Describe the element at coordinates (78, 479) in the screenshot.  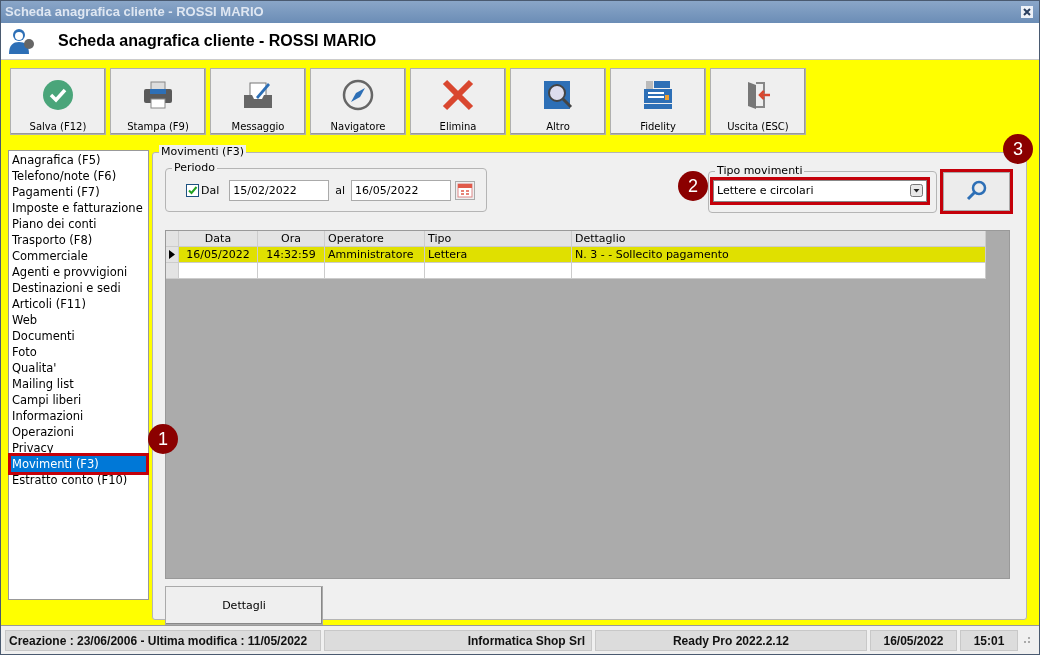
I see `section-item: Estratto conto (F10)` at that location.